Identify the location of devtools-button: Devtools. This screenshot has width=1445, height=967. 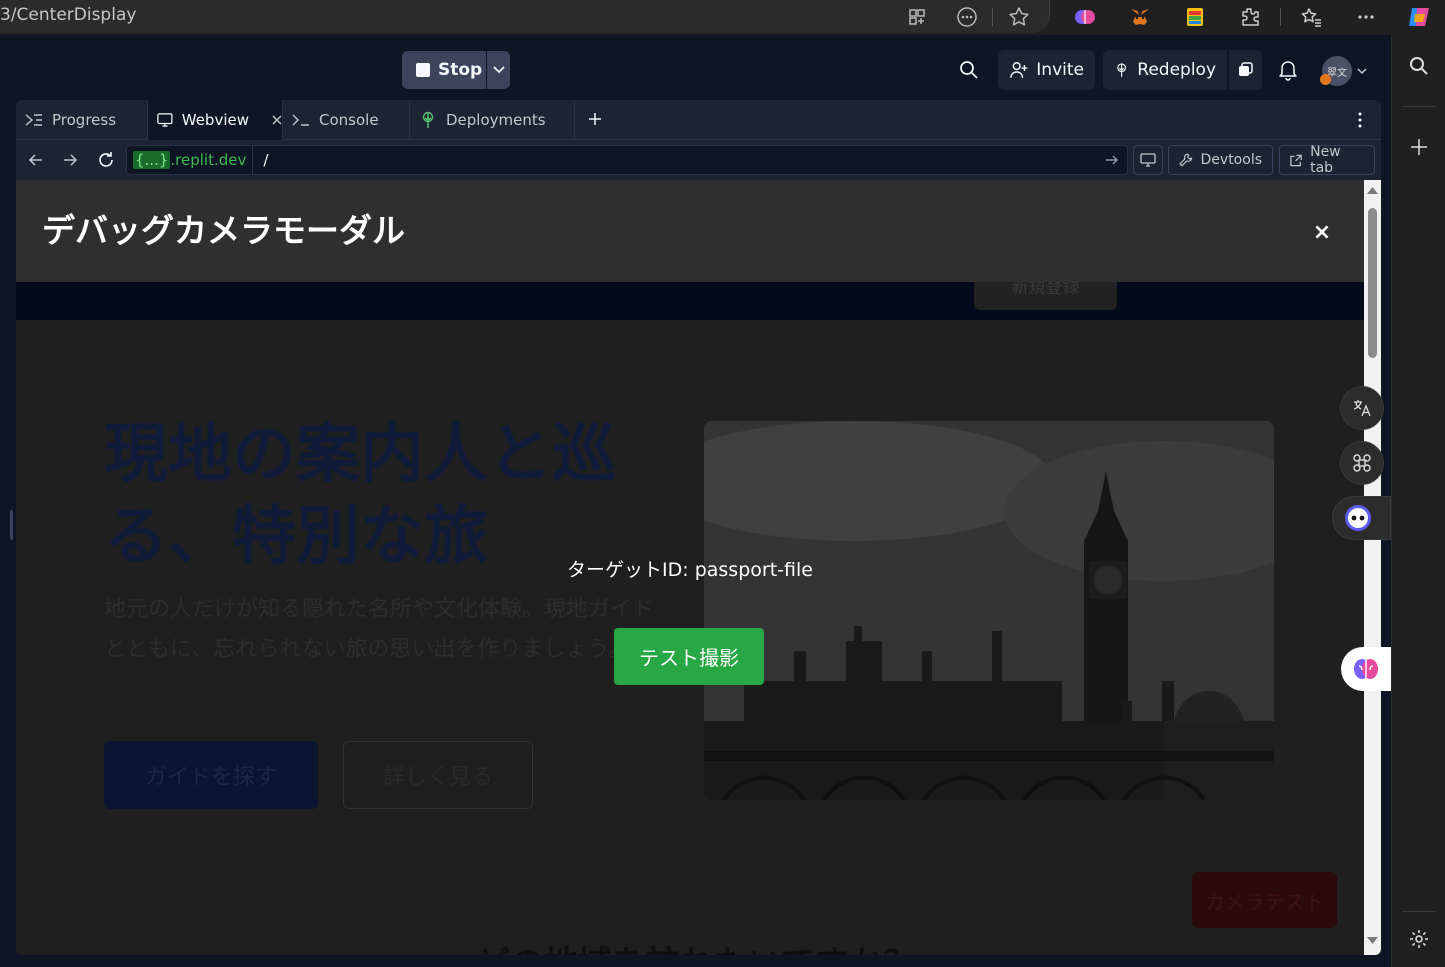
(1220, 160).